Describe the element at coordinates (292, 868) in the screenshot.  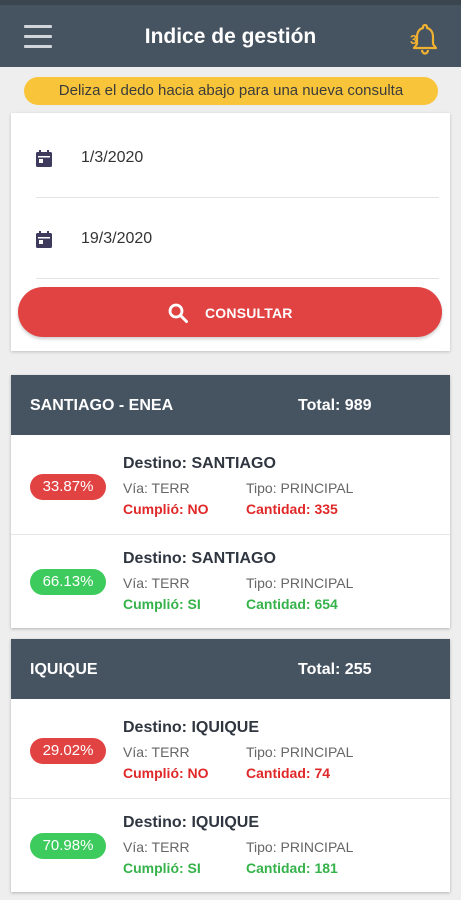
I see `cantidad-label: Cantidad: 181` at that location.